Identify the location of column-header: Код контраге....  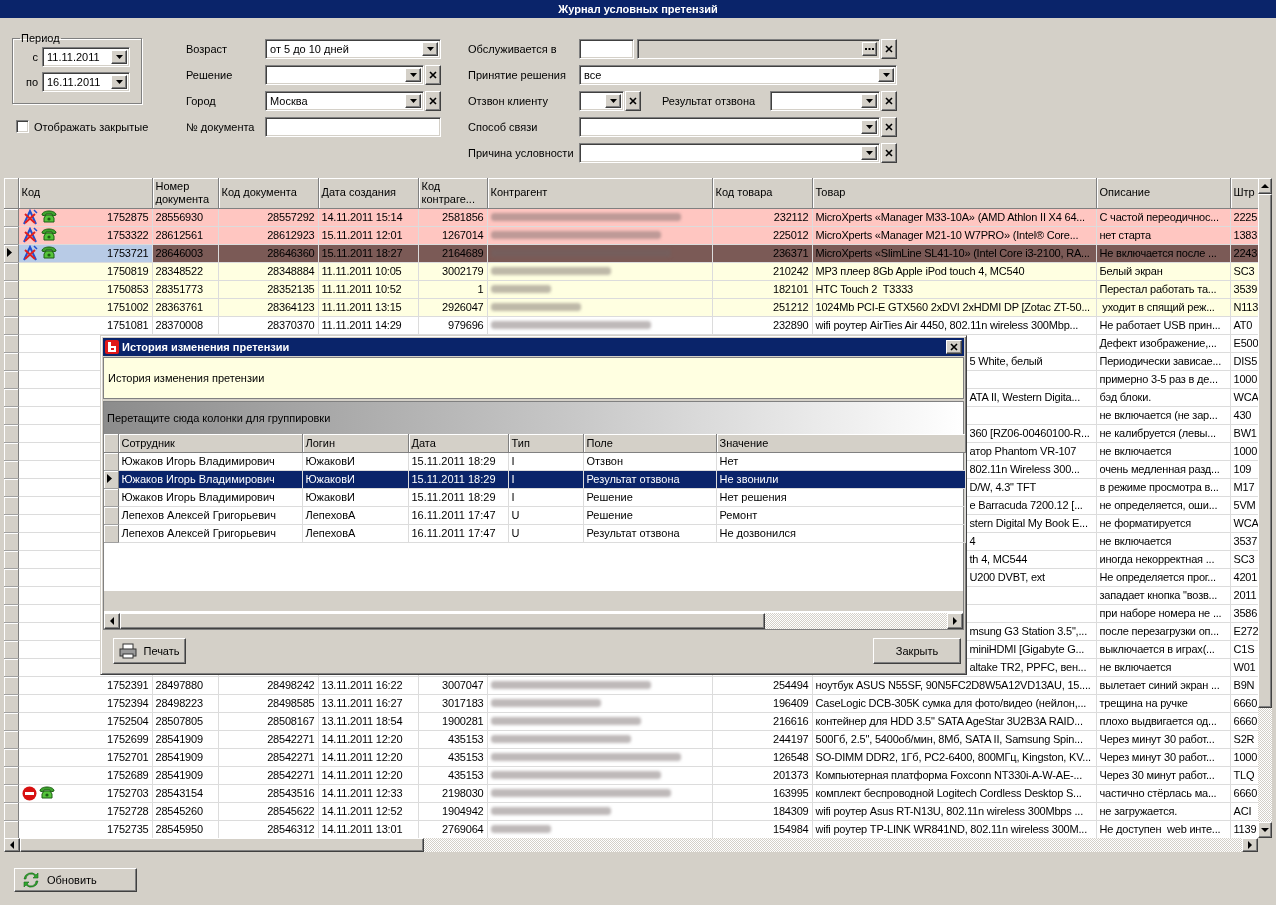
(452, 193).